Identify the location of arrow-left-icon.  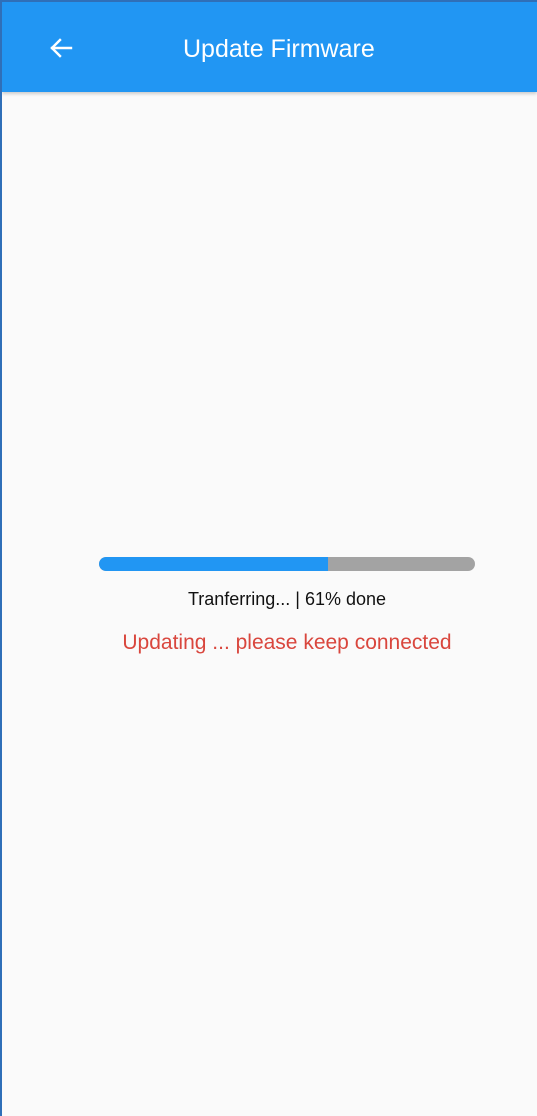
(61, 48).